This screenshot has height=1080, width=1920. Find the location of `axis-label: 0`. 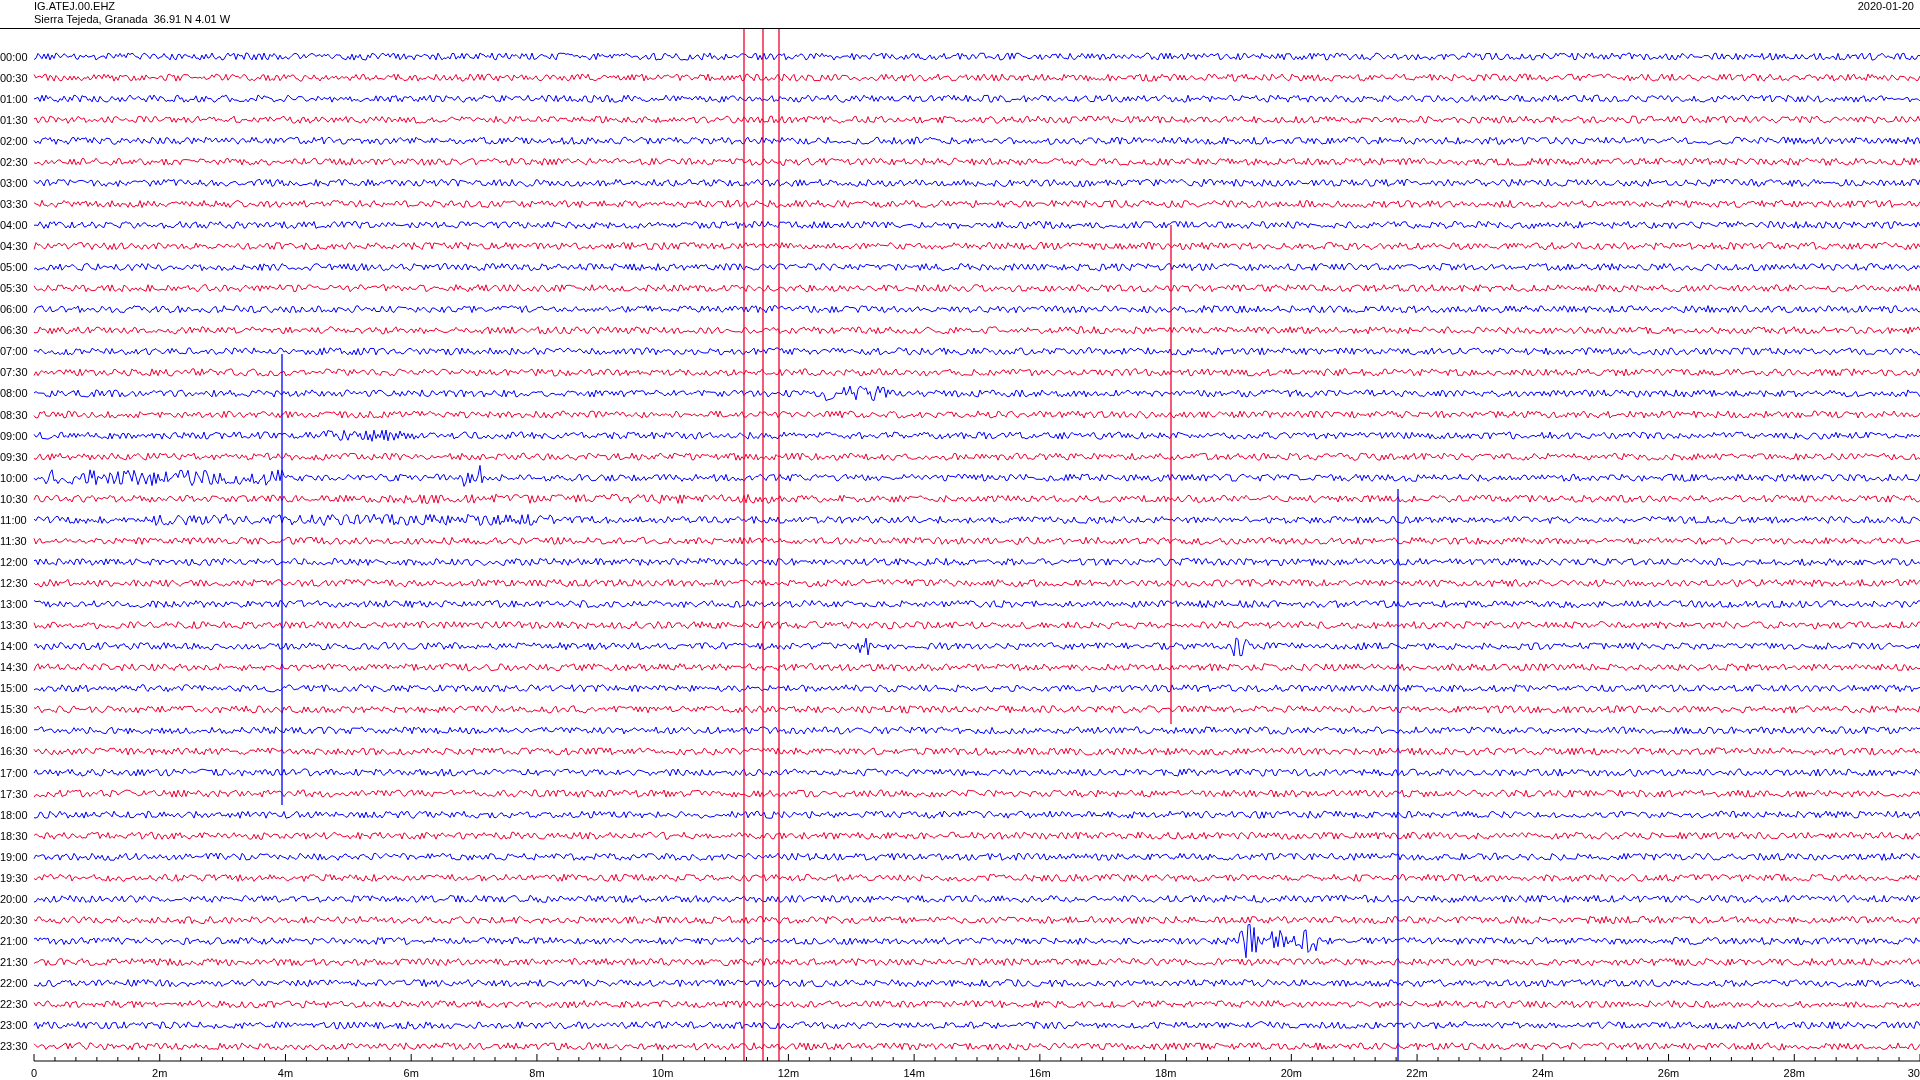

axis-label: 0 is located at coordinates (34, 1073).